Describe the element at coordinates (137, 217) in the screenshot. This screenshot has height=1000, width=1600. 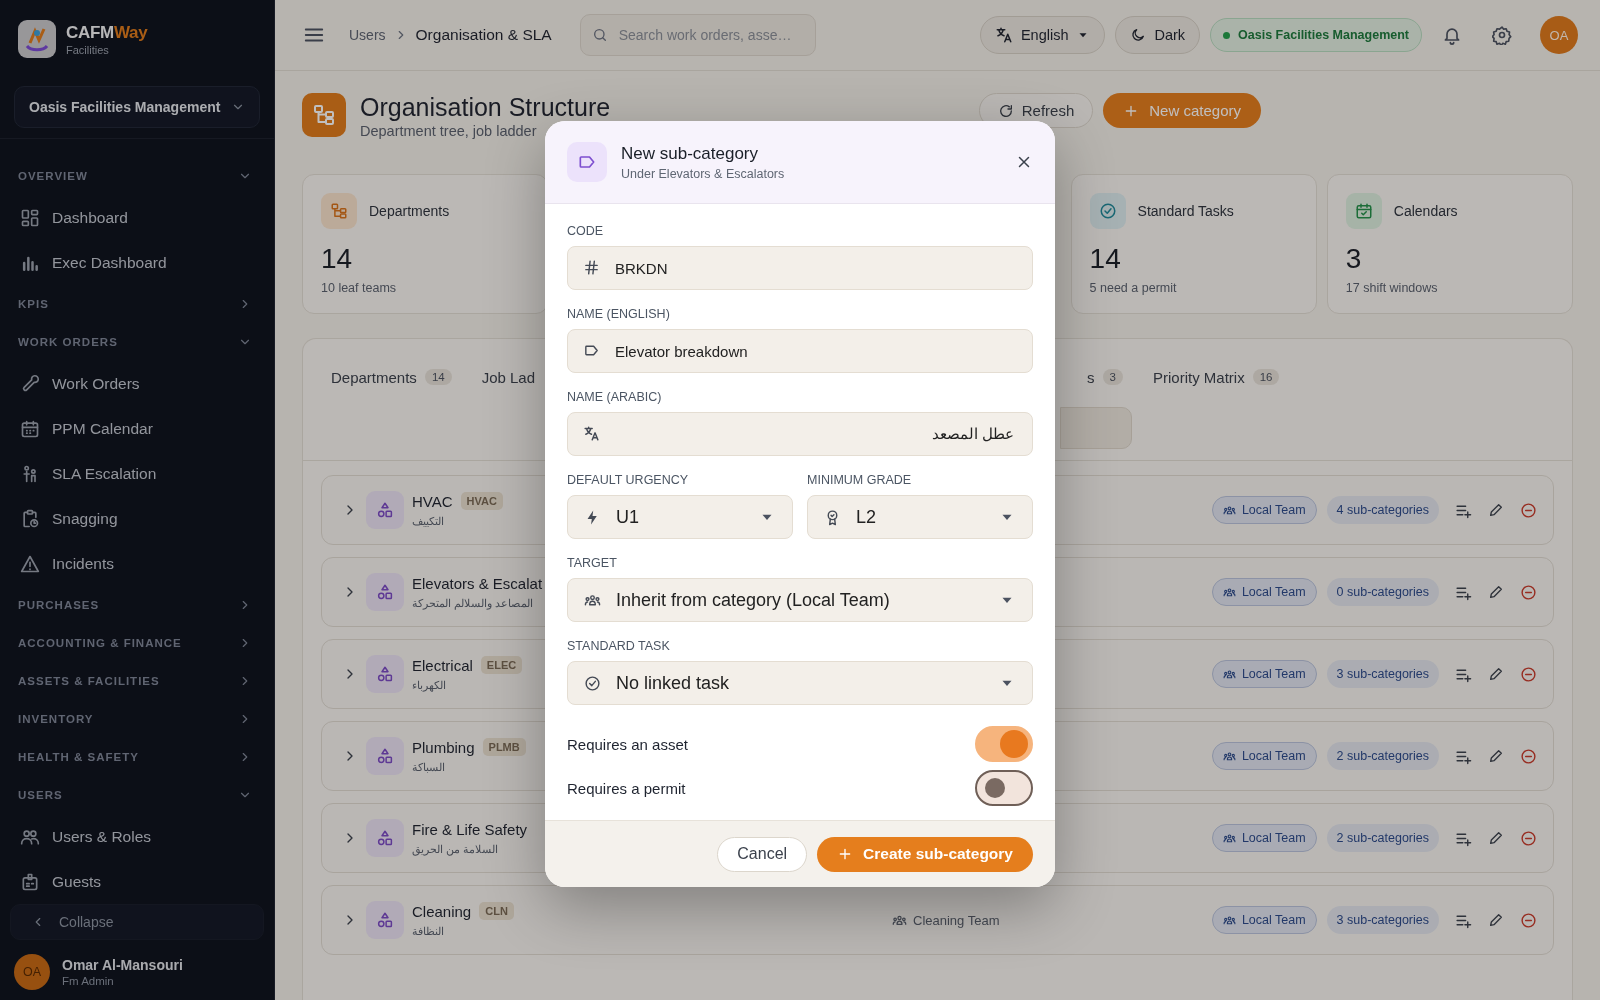
I see `nav-item: Dashboard` at that location.